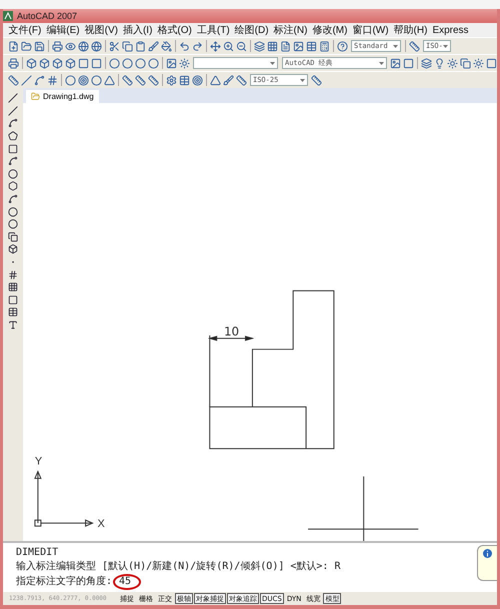  Describe the element at coordinates (47, 16) in the screenshot. I see `window-title: AutoCAD 2007` at that location.